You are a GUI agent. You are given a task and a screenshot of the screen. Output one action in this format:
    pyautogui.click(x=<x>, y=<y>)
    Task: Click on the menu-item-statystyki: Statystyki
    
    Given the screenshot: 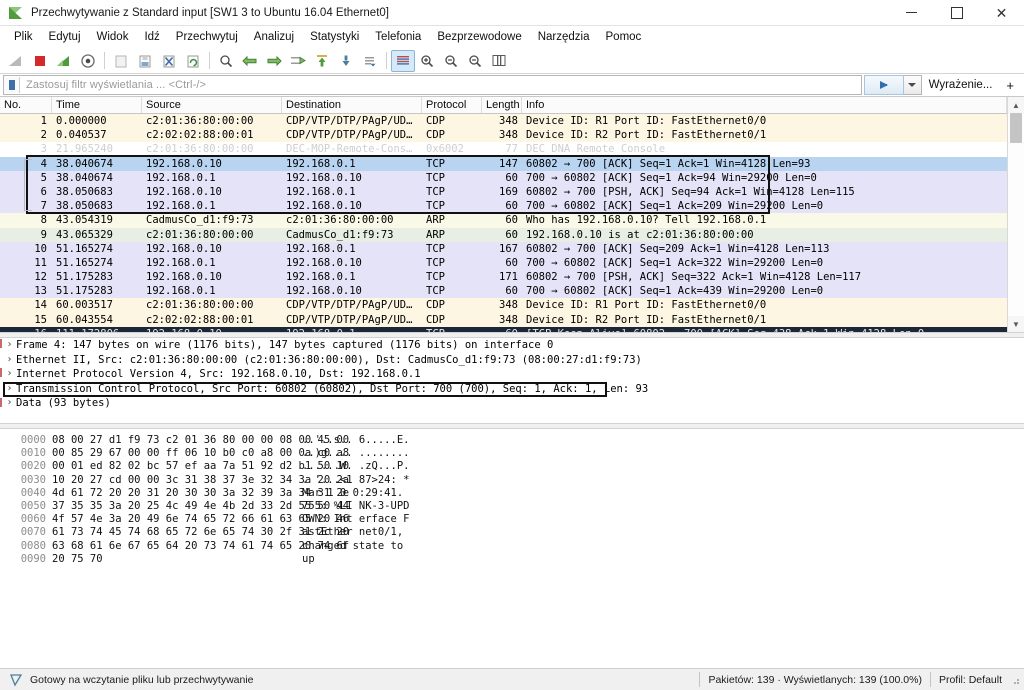 What is the action you would take?
    pyautogui.click(x=334, y=37)
    